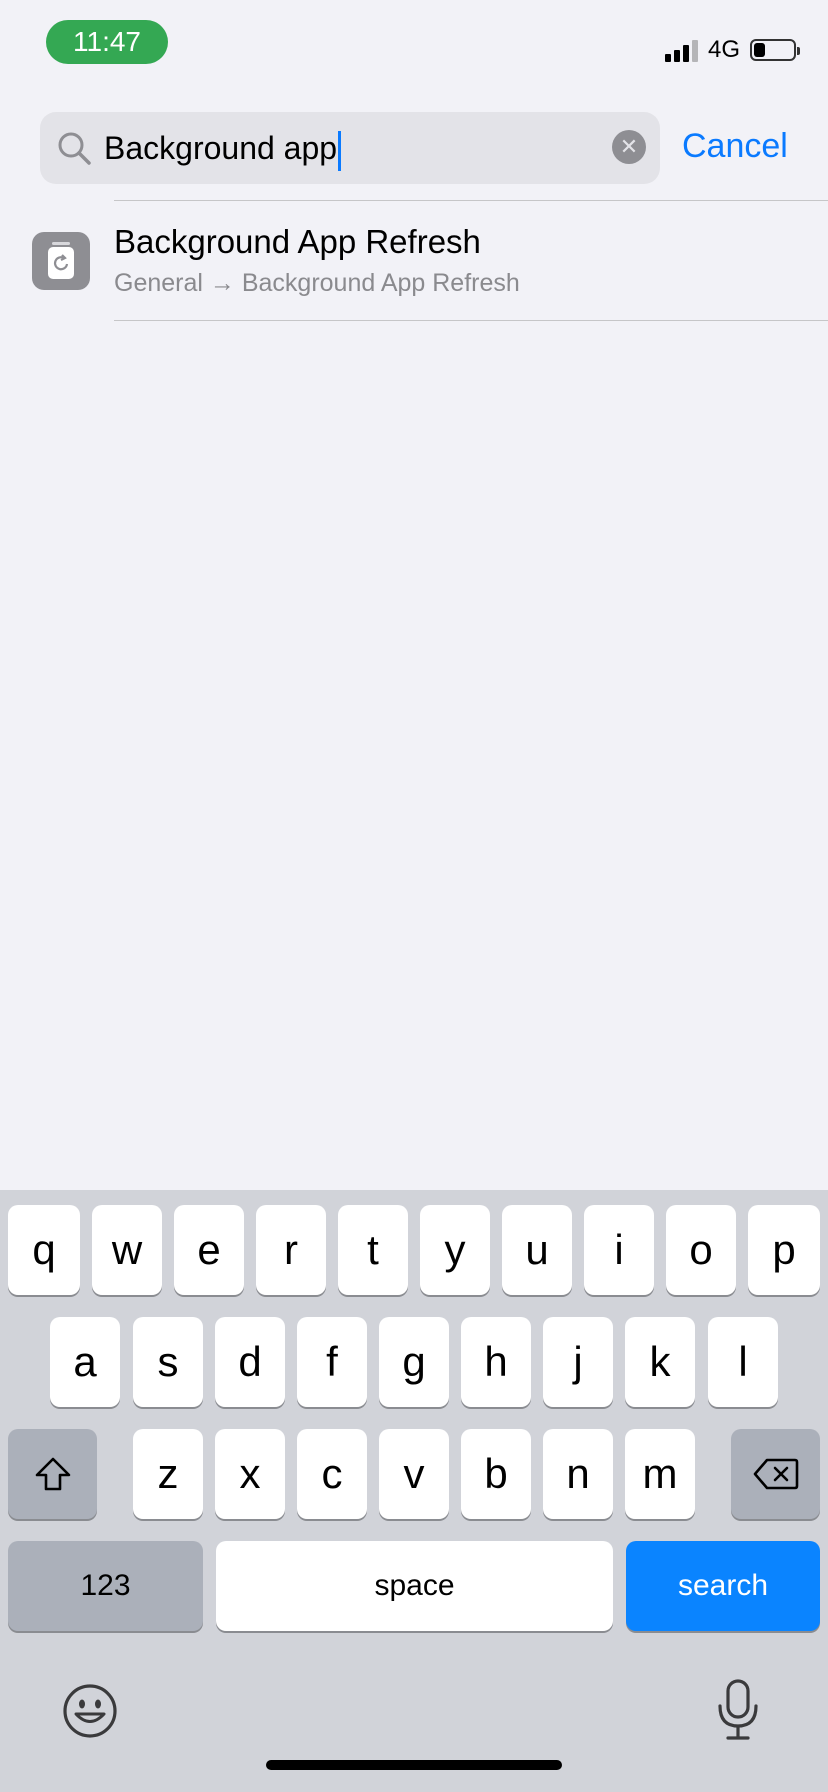 The height and width of the screenshot is (1792, 828). Describe the element at coordinates (537, 1250) in the screenshot. I see `key-u: u` at that location.